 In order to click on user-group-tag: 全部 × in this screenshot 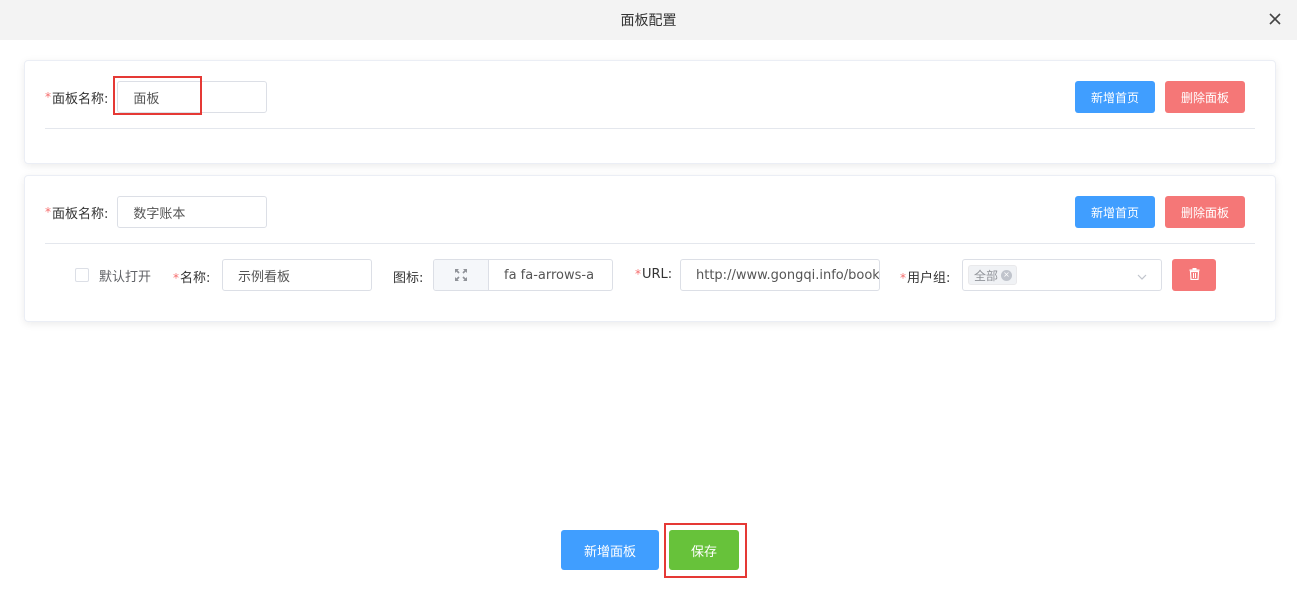, I will do `click(993, 275)`.